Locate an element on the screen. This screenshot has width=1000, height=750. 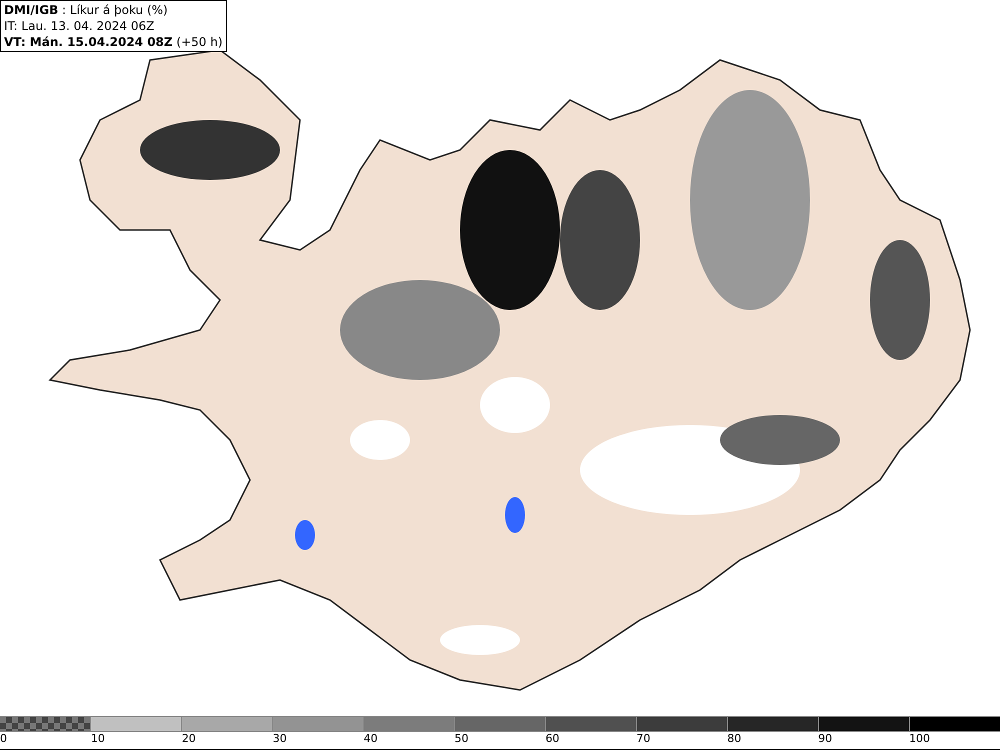
info-text: DMI/IGB : Líkur á þoku (%) is located at coordinates (86, 10).